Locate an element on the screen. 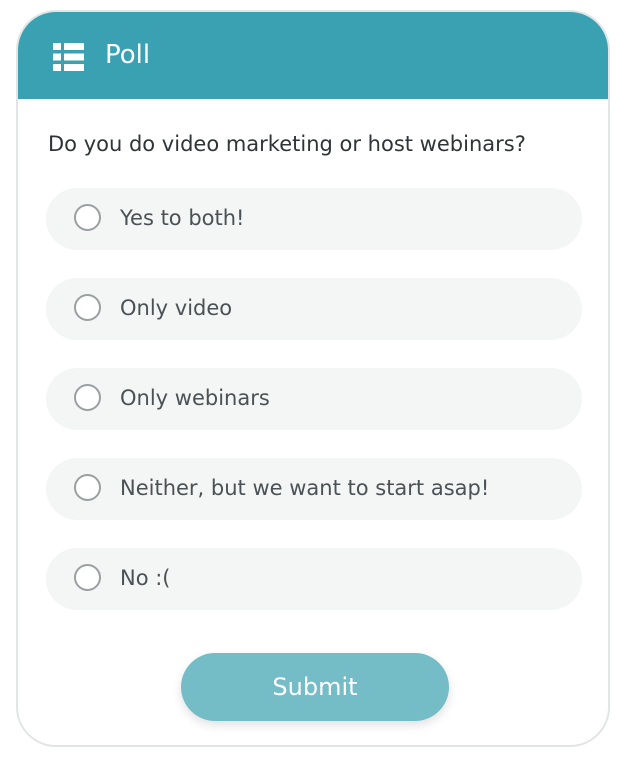 The image size is (630, 766). option-label: Only video is located at coordinates (176, 308).